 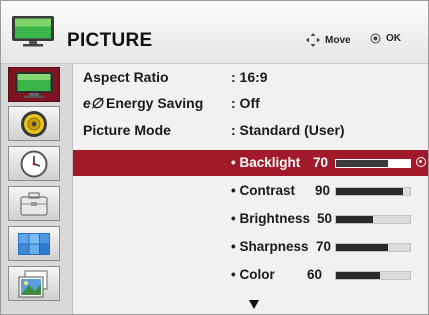 What do you see at coordinates (270, 246) in the screenshot?
I see `adjust-label: • Sharpness` at bounding box center [270, 246].